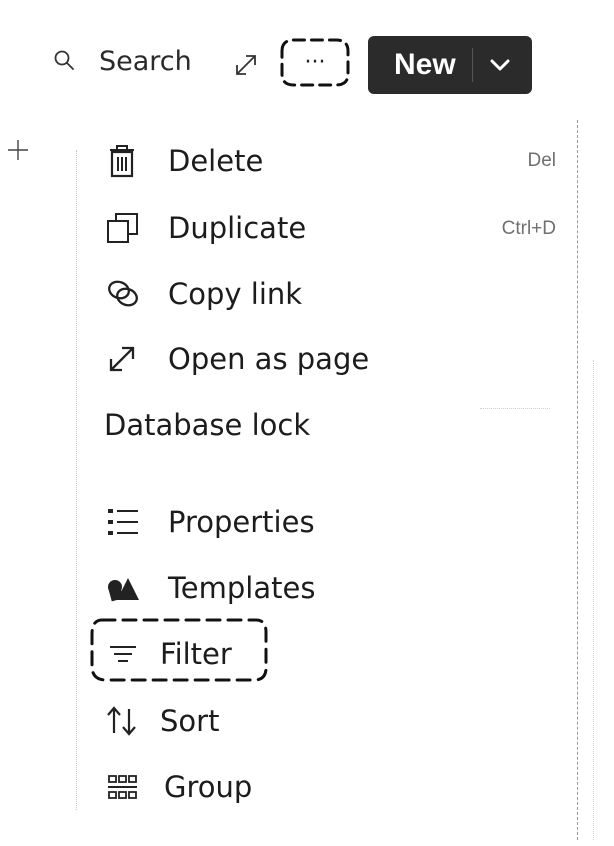 The width and height of the screenshot is (614, 846). What do you see at coordinates (190, 721) in the screenshot?
I see `menu-item-label: Sort` at bounding box center [190, 721].